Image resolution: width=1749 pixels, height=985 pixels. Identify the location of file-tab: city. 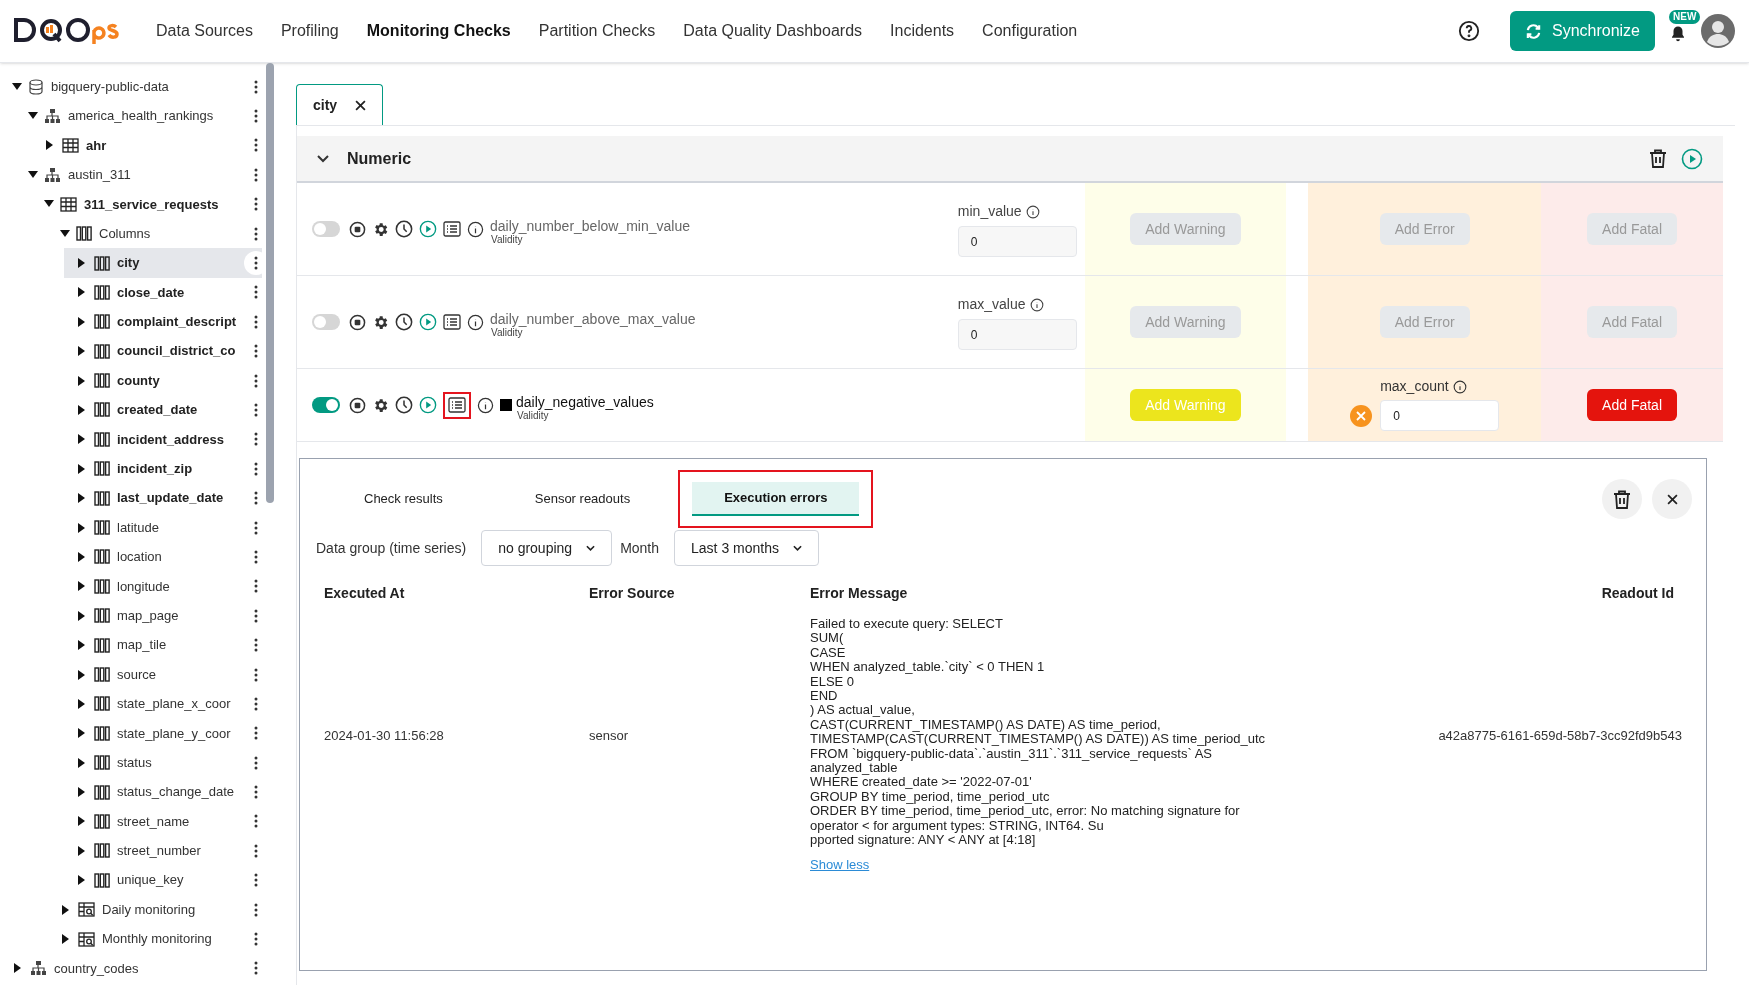
(340, 104).